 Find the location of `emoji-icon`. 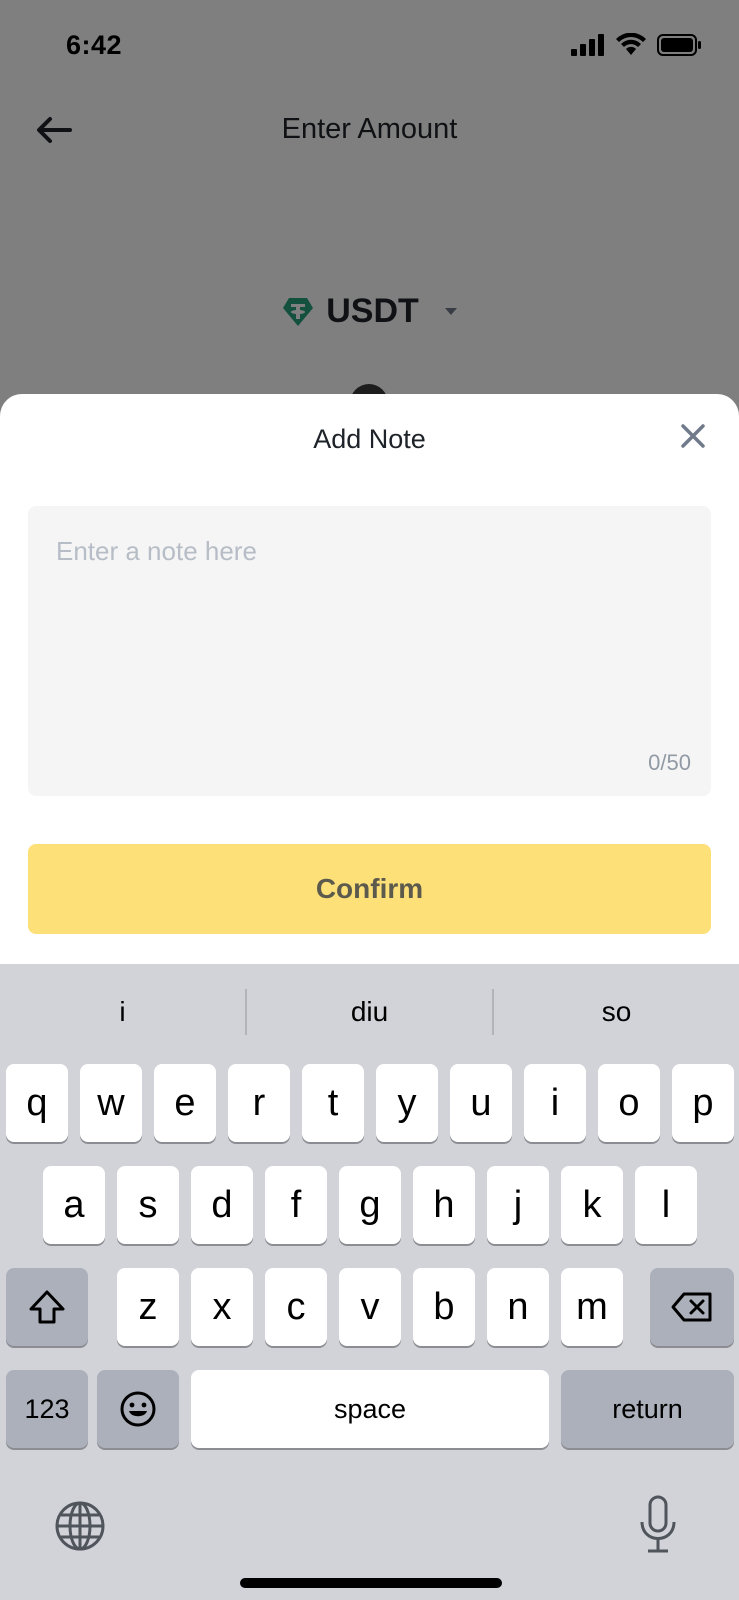

emoji-icon is located at coordinates (138, 1409).